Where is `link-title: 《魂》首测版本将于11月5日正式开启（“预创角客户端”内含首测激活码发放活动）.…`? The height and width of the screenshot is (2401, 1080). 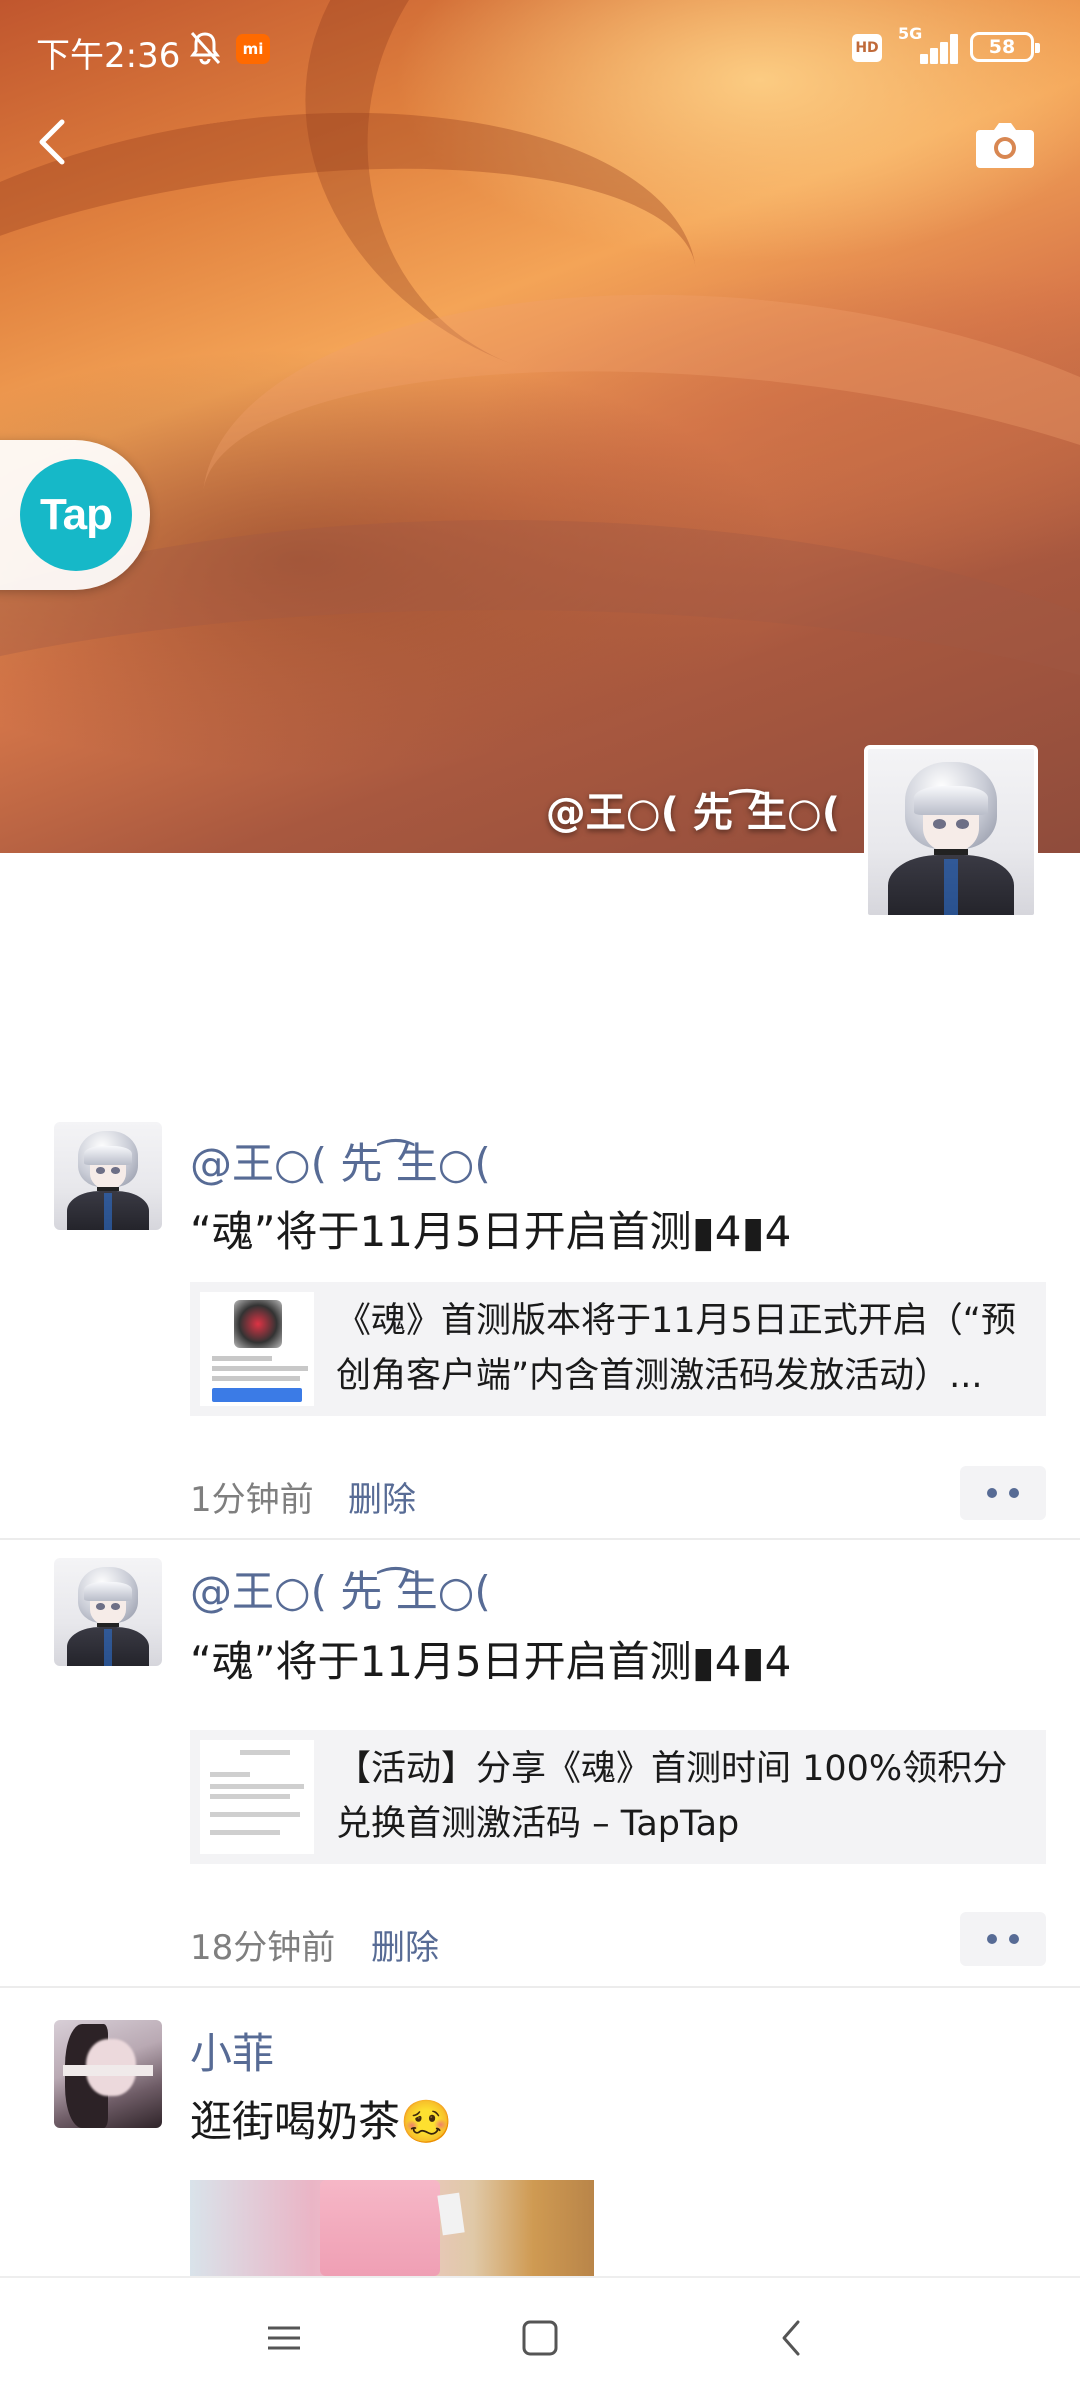 link-title: 《魂》首测版本将于11月5日正式开启（“预创角客户端”内含首测激活码发放活动）.… is located at coordinates (676, 1348).